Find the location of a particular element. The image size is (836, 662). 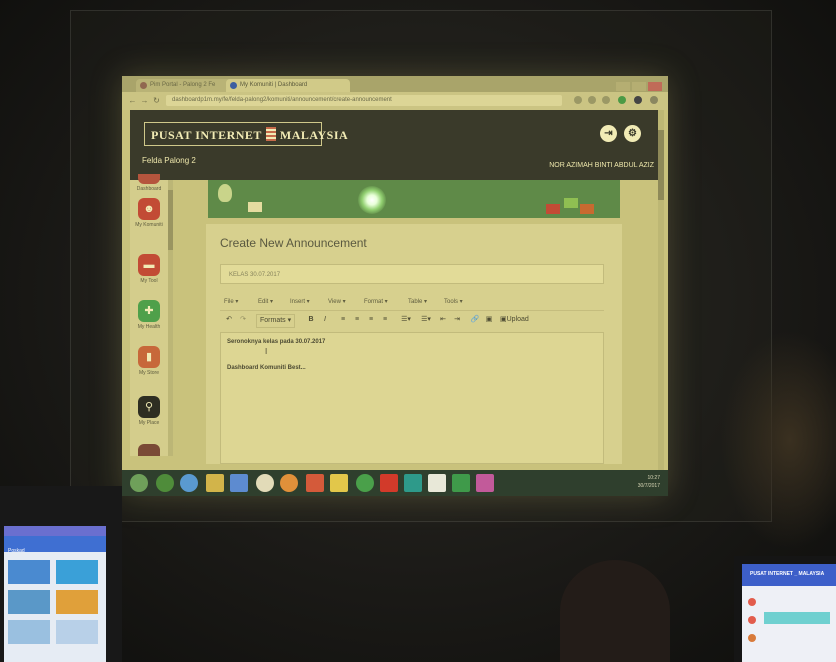

user-name: NOR AZIMAH BINTI ABDUL AZIZ is located at coordinates (601, 165).